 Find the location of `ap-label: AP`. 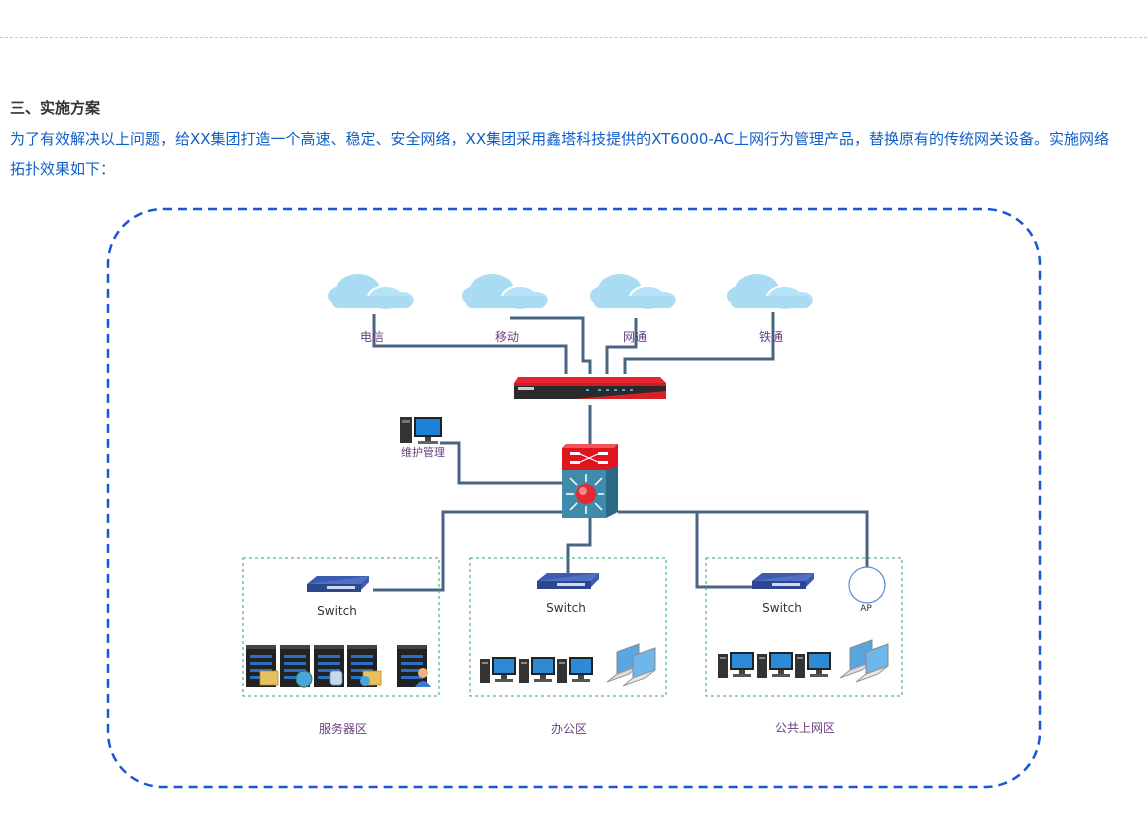

ap-label: AP is located at coordinates (866, 609).